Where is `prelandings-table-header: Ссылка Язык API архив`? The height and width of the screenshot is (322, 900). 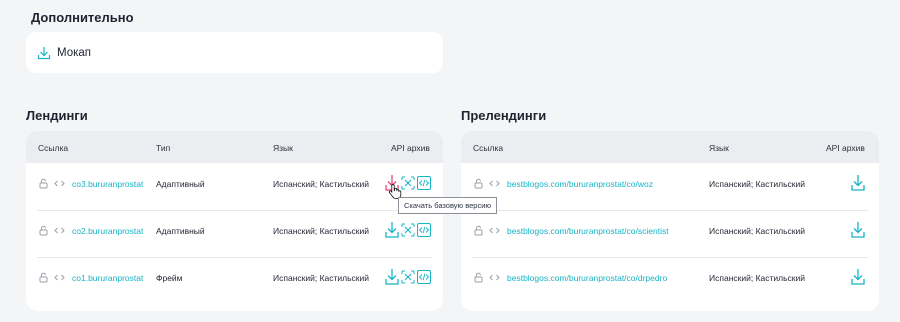 prelandings-table-header: Ссылка Язык API архив is located at coordinates (670, 147).